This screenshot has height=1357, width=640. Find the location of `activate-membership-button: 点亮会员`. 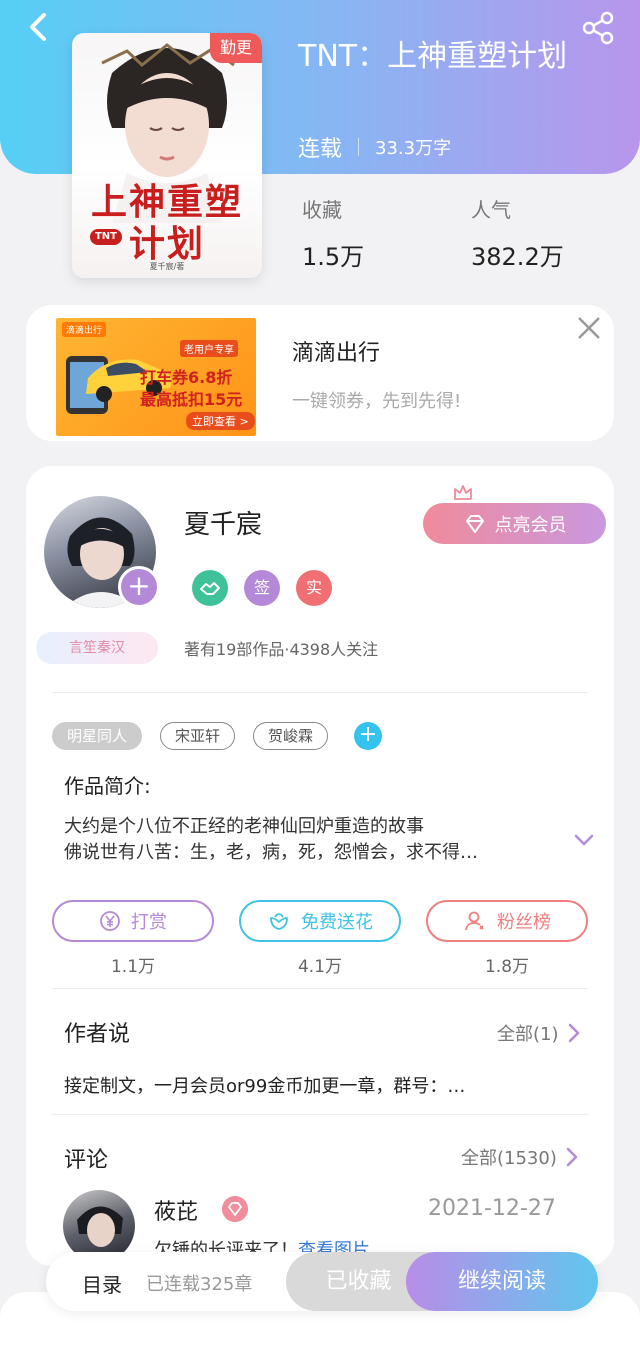

activate-membership-button: 点亮会员 is located at coordinates (514, 523).